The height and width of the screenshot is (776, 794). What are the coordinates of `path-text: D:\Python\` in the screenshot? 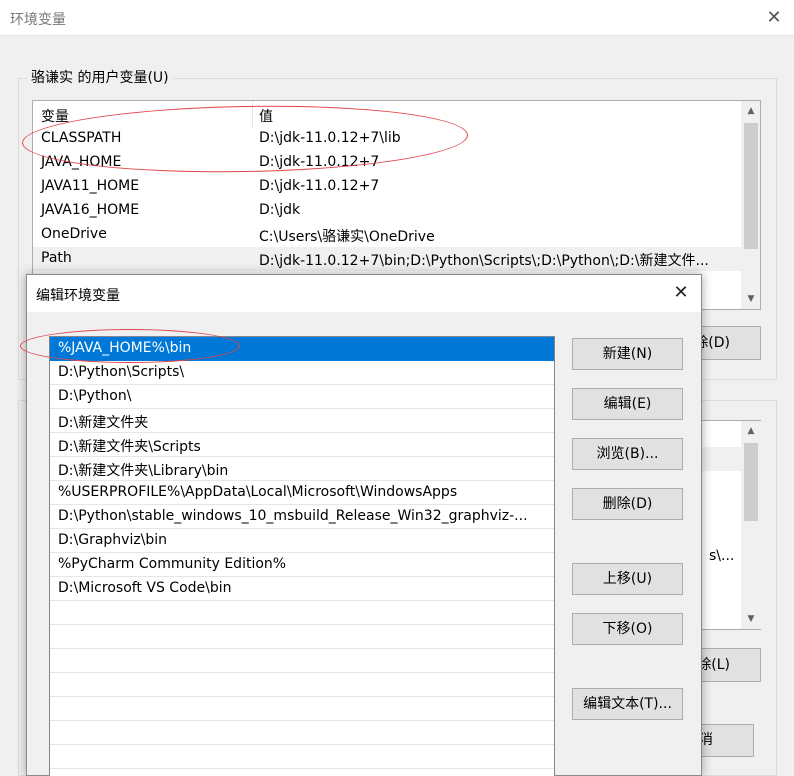 It's located at (95, 396).